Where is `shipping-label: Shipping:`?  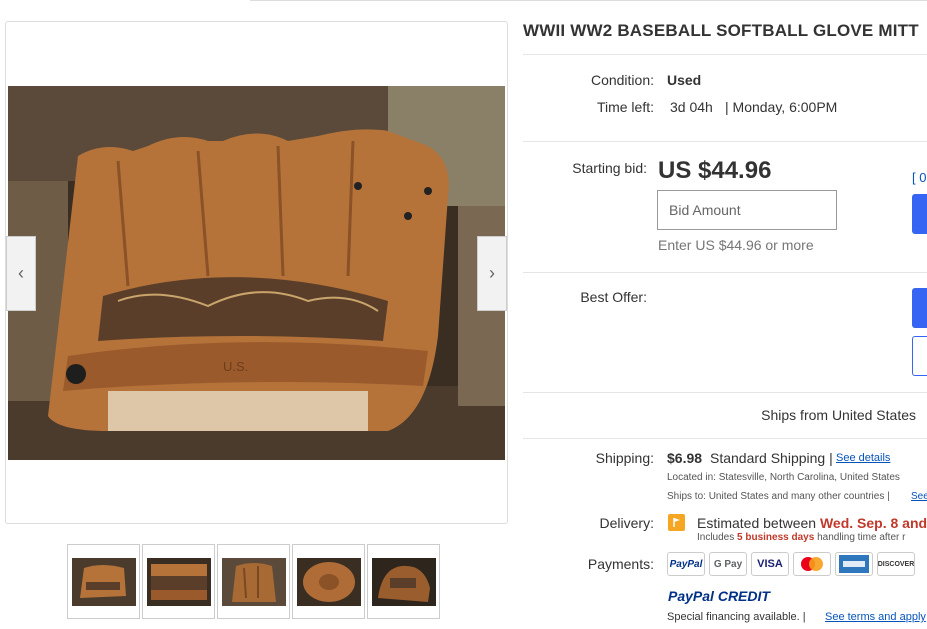
shipping-label: Shipping: is located at coordinates (624, 458).